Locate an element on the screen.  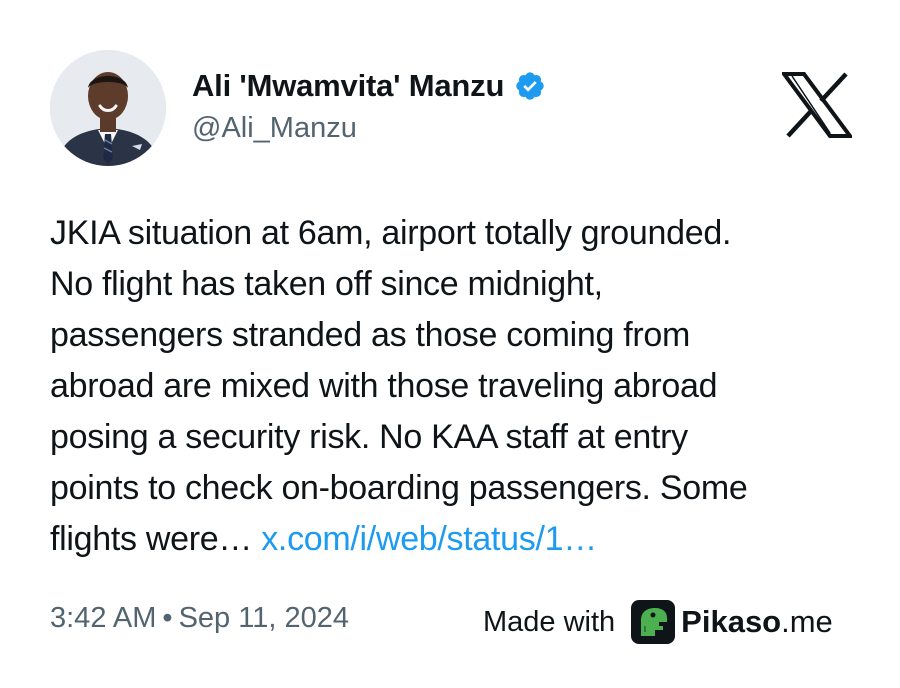
author-name-row: Ali 'Mwamvita' Manzu is located at coordinates (369, 86).